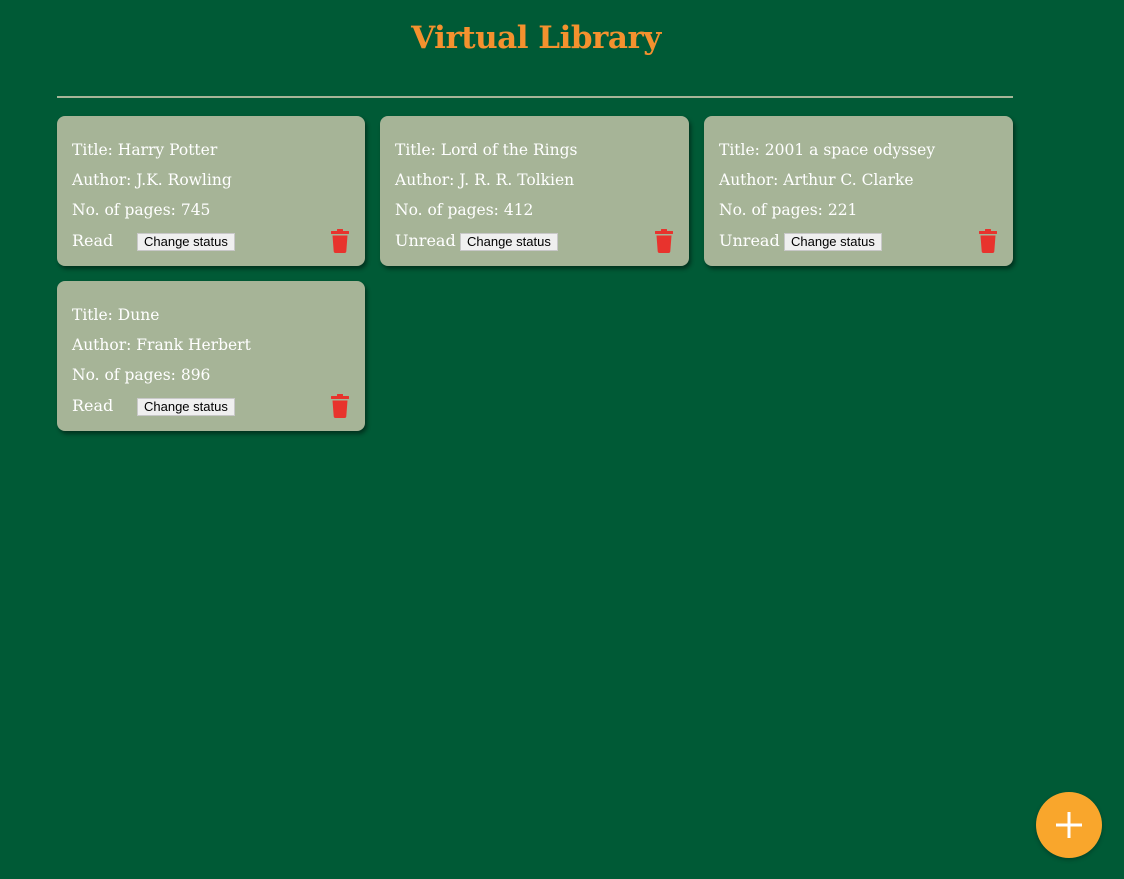  Describe the element at coordinates (536, 38) in the screenshot. I see `page-title: Virtual Library` at that location.